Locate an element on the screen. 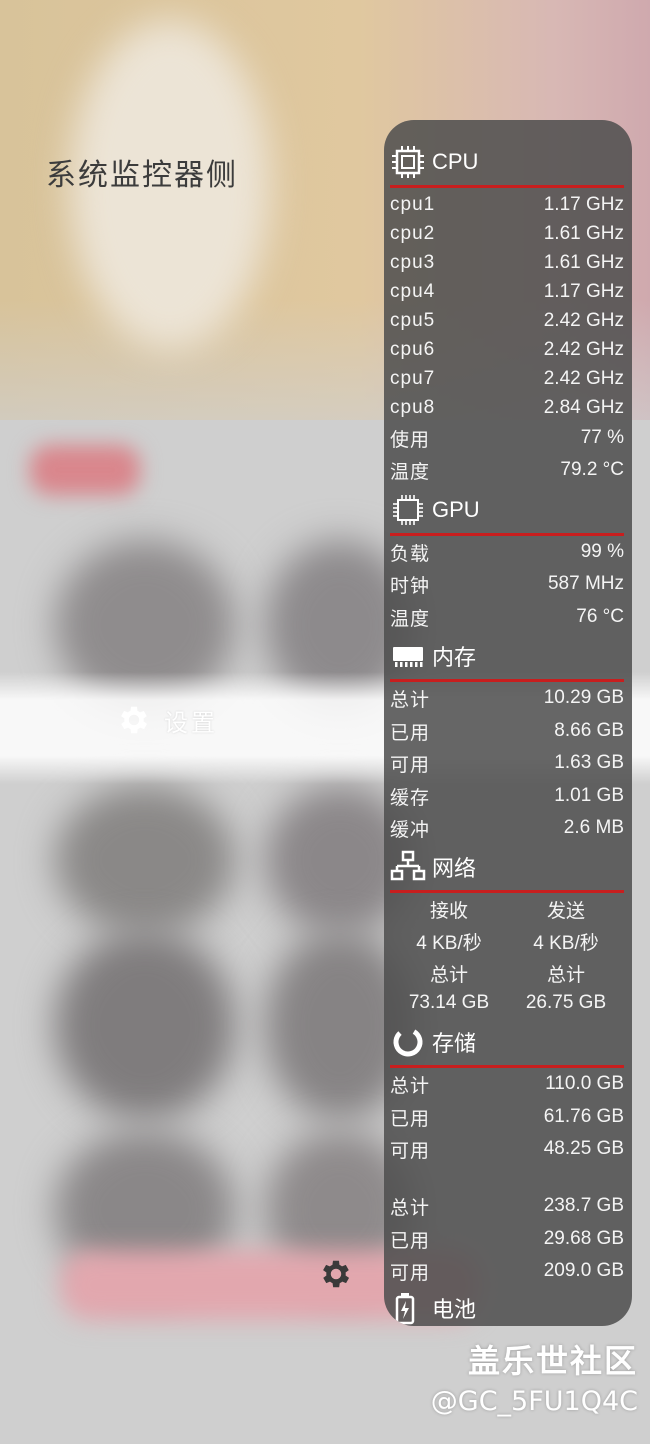 The image size is (650, 1444). gpu-temperature-row: 温度 76 °C is located at coordinates (507, 618).